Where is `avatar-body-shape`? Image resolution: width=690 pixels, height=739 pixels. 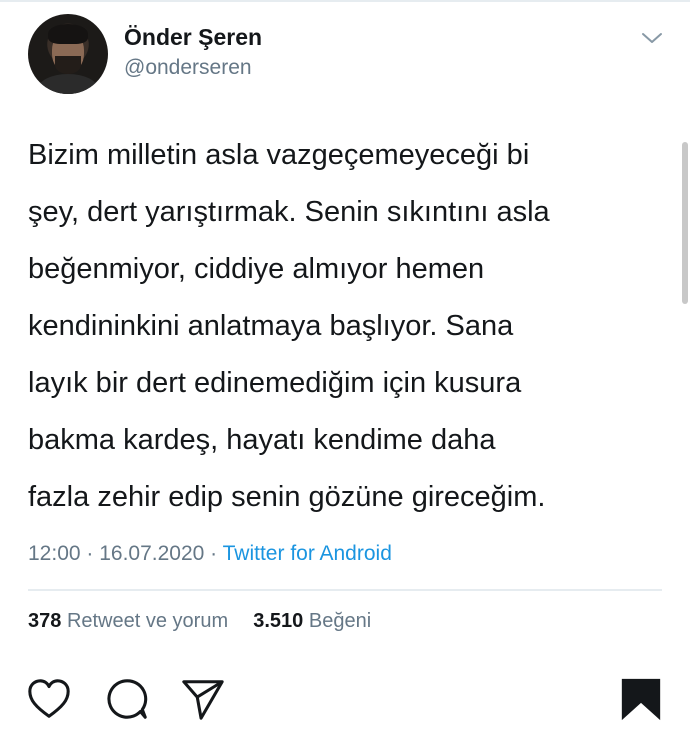 avatar-body-shape is located at coordinates (68, 84).